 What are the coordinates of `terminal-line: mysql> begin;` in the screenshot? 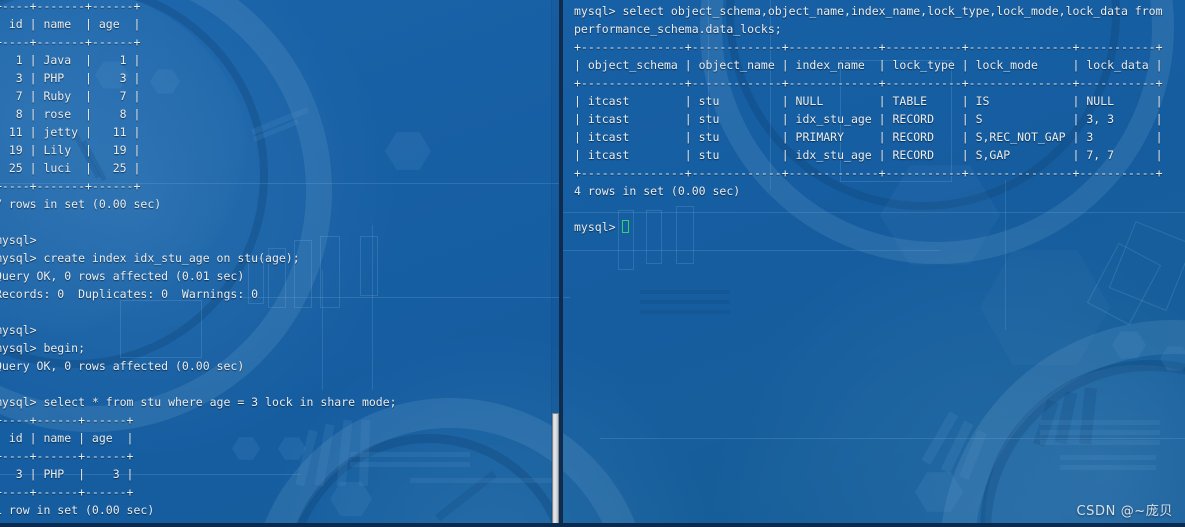 It's located at (43, 348).